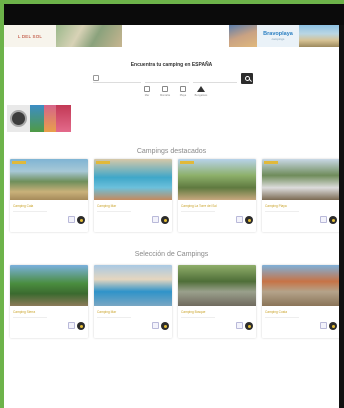 The height and width of the screenshot is (408, 344). I want to click on quick-link-mar: Mar, so click(147, 91).